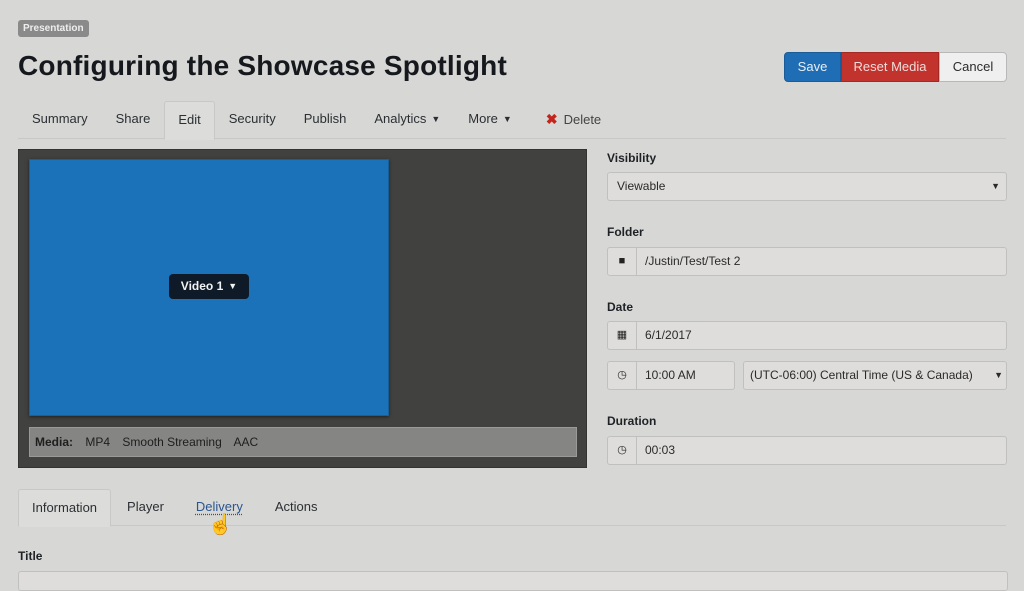  Describe the element at coordinates (890, 67) in the screenshot. I see `reset-media-button: Reset Media` at that location.